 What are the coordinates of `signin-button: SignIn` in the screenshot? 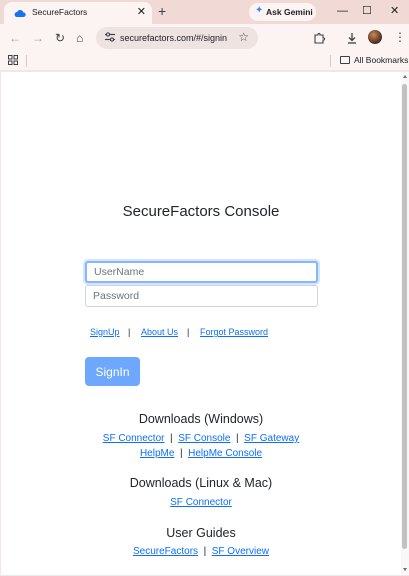 It's located at (112, 371).